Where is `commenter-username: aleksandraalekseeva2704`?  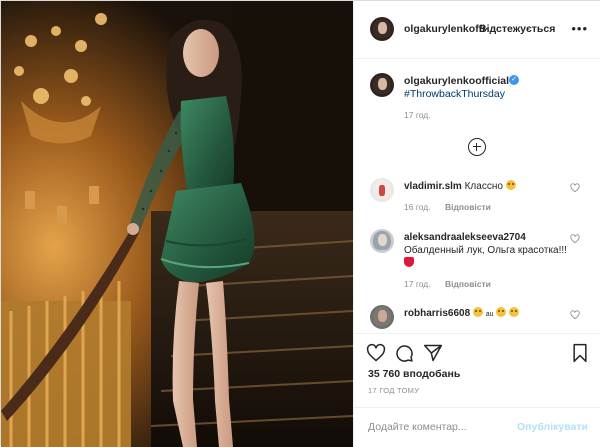
commenter-username: aleksandraalekseeva2704 is located at coordinates (489, 237).